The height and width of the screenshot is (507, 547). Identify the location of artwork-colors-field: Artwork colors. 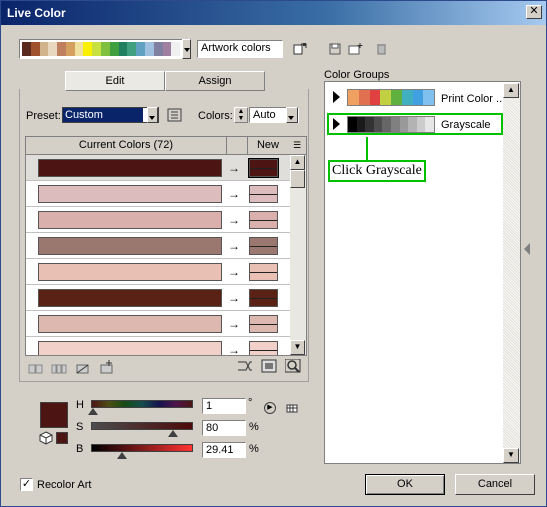
(240, 49).